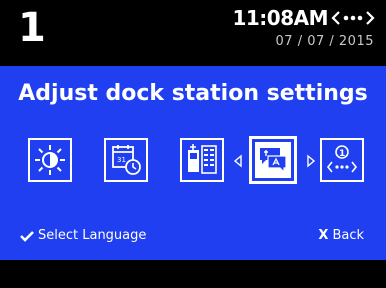 This screenshot has width=386, height=288. I want to click on panel-footer: Select Language X Back, so click(193, 235).